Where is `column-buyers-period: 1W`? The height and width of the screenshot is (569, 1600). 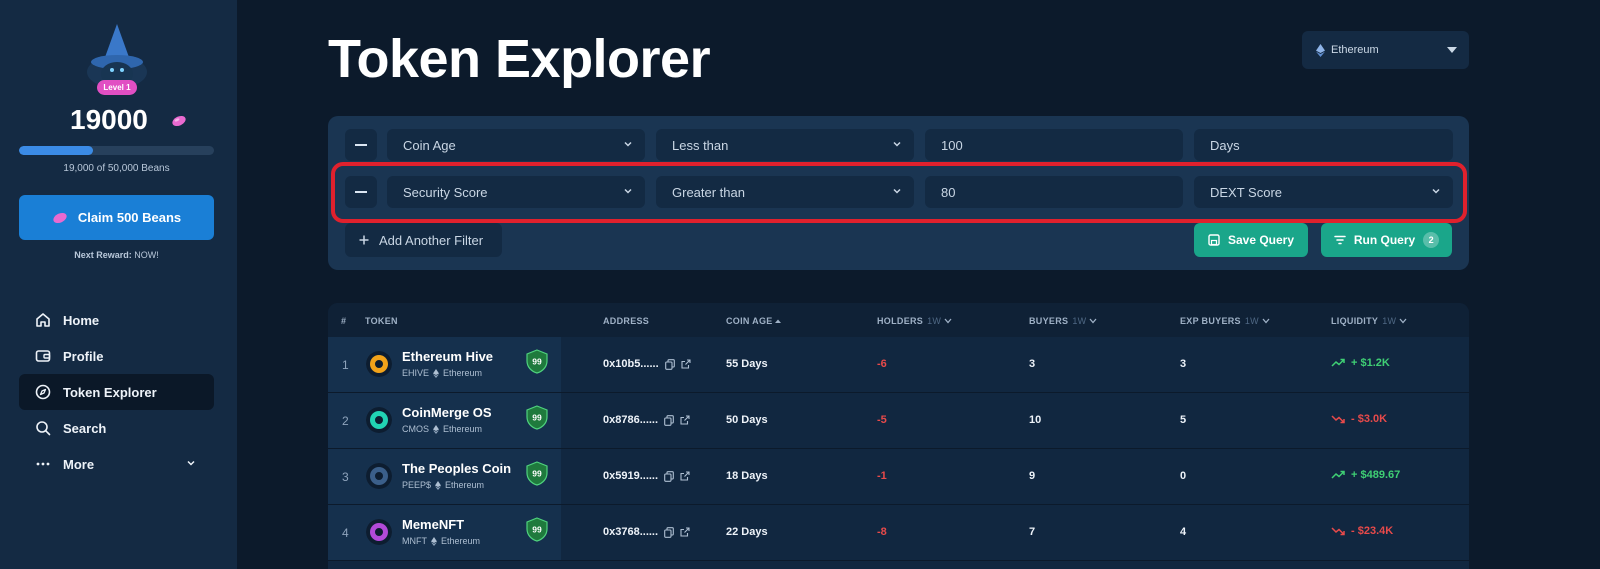
column-buyers-period: 1W is located at coordinates (1079, 321).